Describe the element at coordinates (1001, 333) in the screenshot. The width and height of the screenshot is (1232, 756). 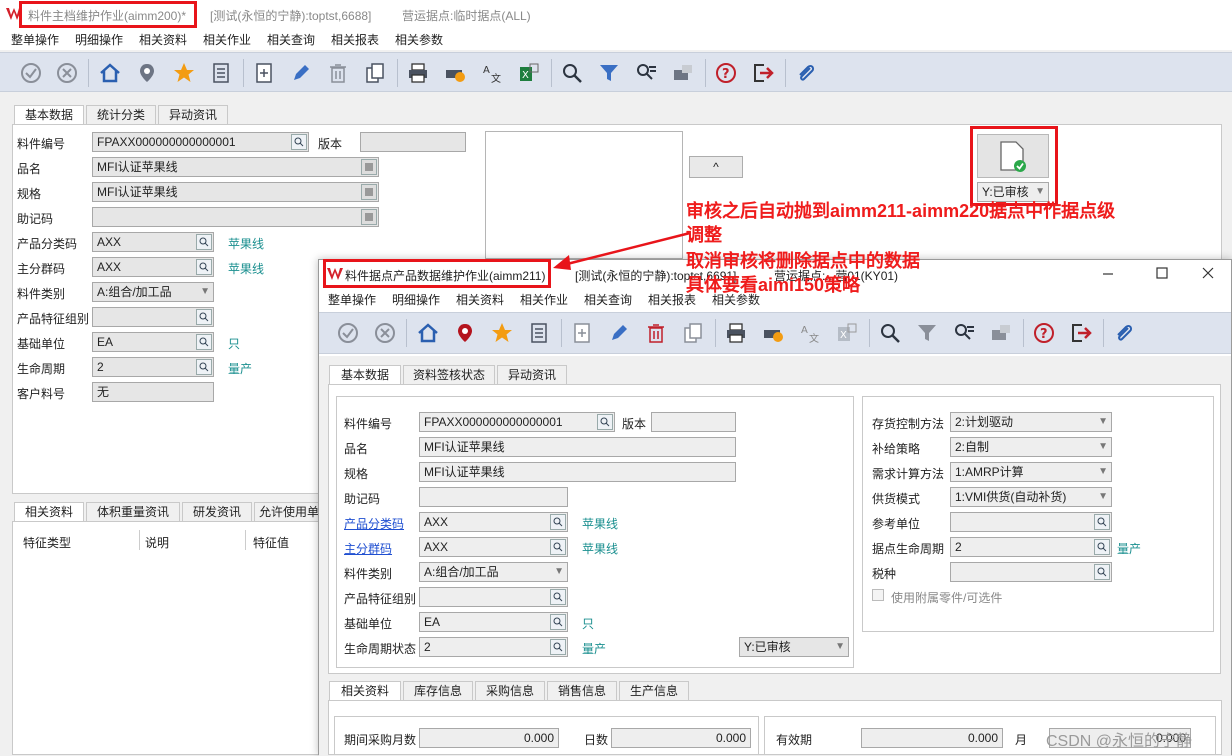
I see `inbox-icon` at that location.